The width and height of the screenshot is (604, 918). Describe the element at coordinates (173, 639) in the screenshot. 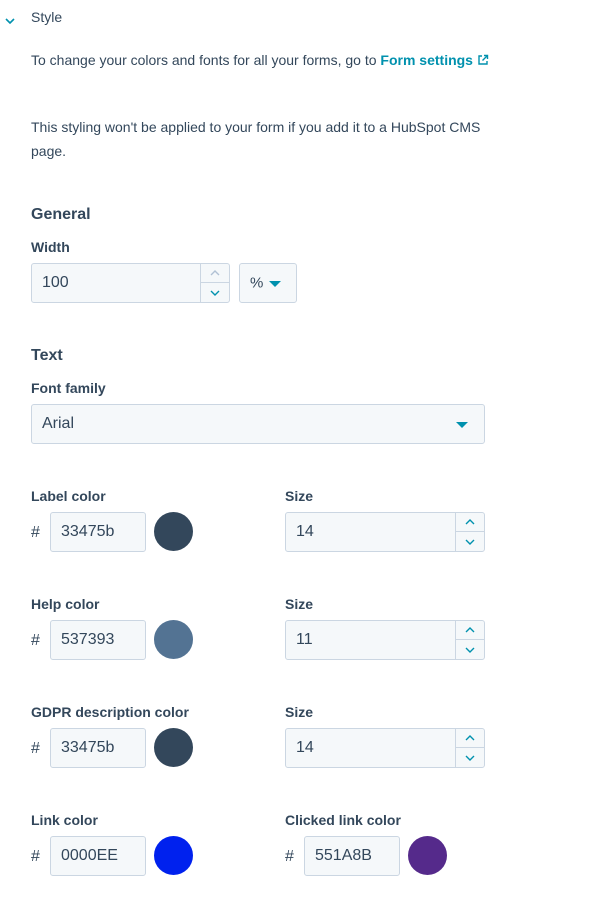

I see `help-color-swatch` at that location.